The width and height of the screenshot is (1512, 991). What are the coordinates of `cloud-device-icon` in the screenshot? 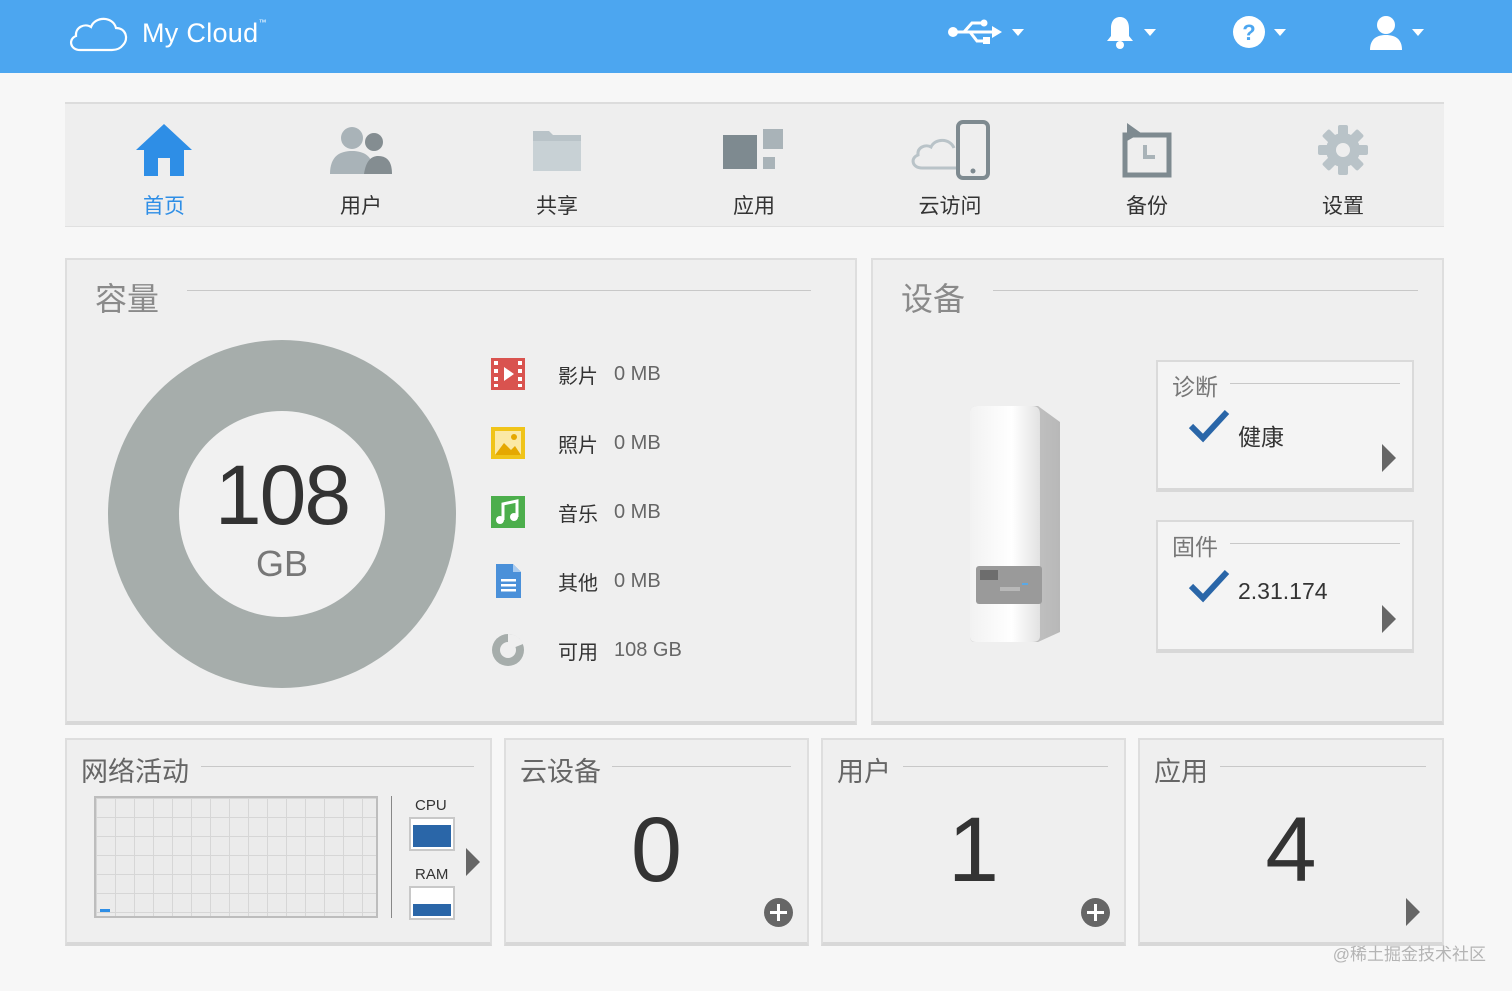 It's located at (950, 150).